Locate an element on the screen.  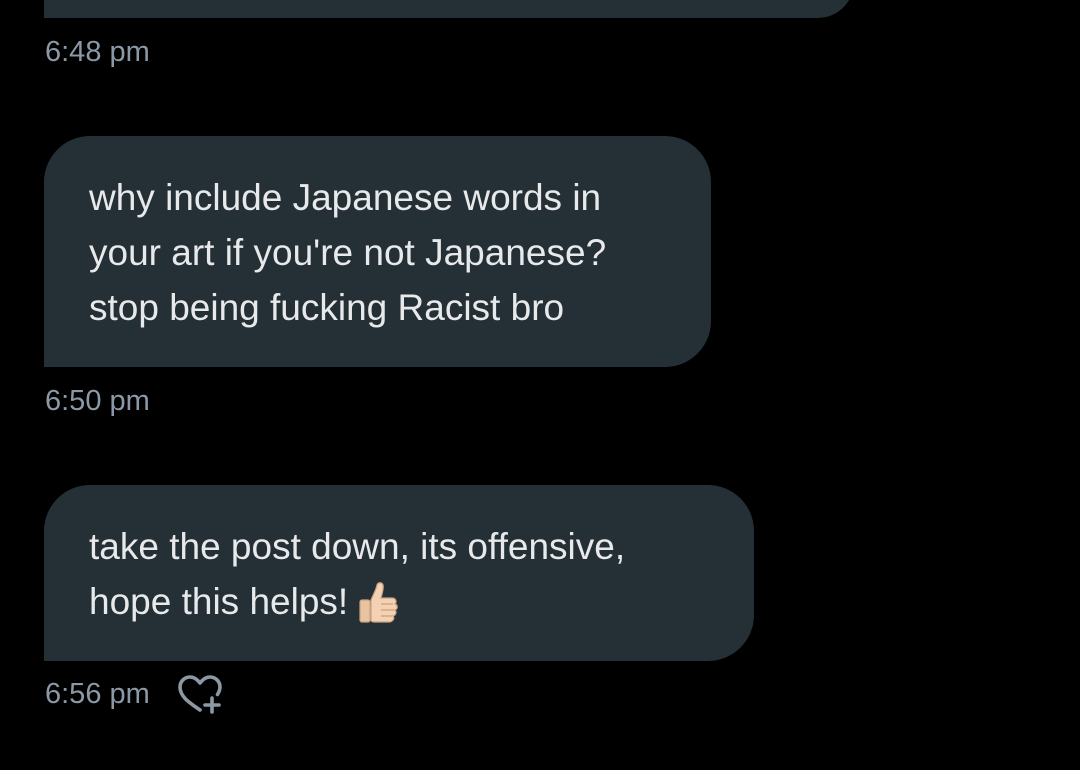
add-reaction-button is located at coordinates (200, 695).